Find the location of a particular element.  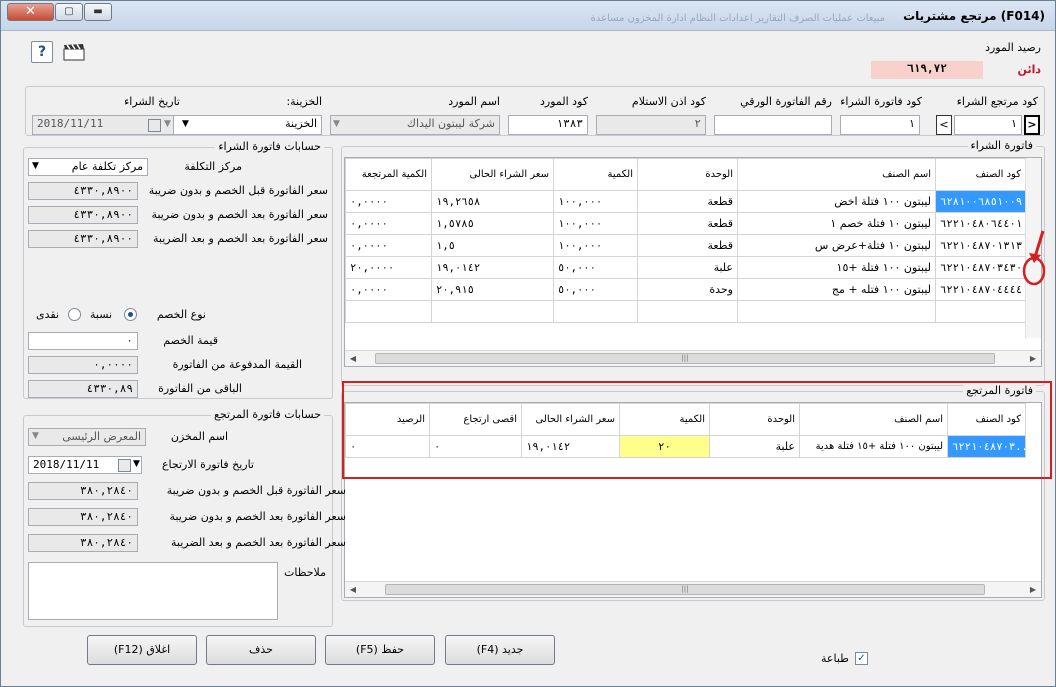

cell-price: ١,٥ is located at coordinates (492, 245).